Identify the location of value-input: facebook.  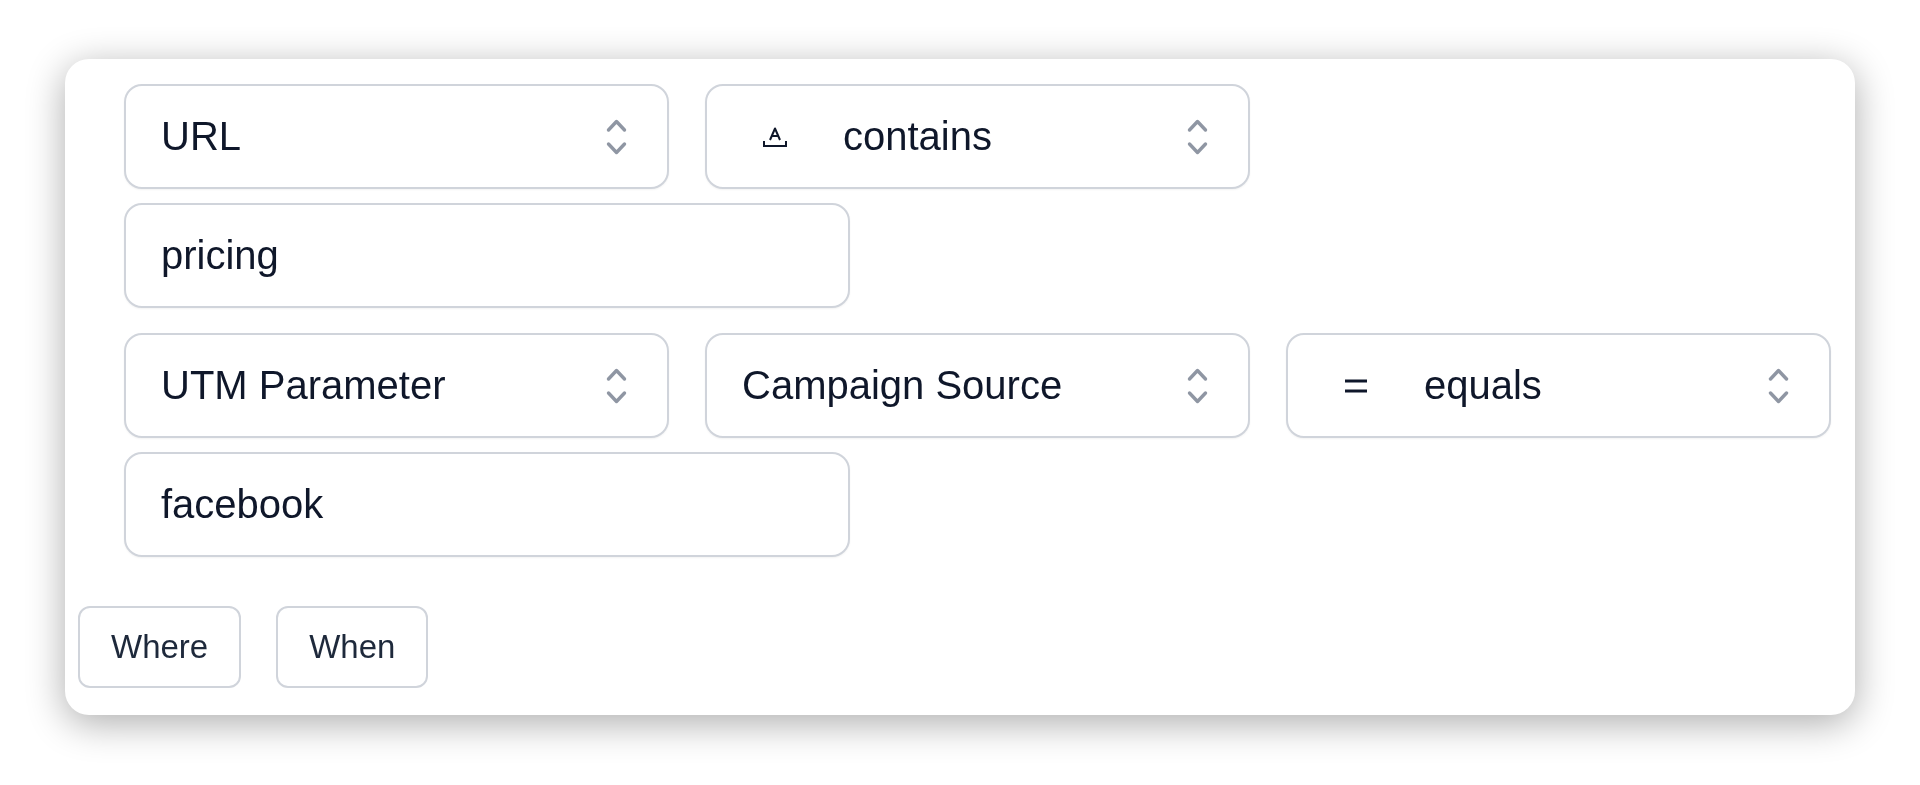
(487, 504).